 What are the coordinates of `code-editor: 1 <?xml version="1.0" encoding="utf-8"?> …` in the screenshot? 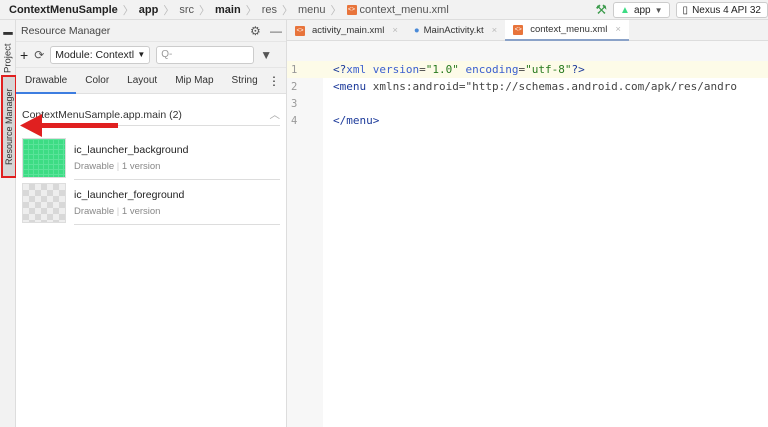 It's located at (527, 95).